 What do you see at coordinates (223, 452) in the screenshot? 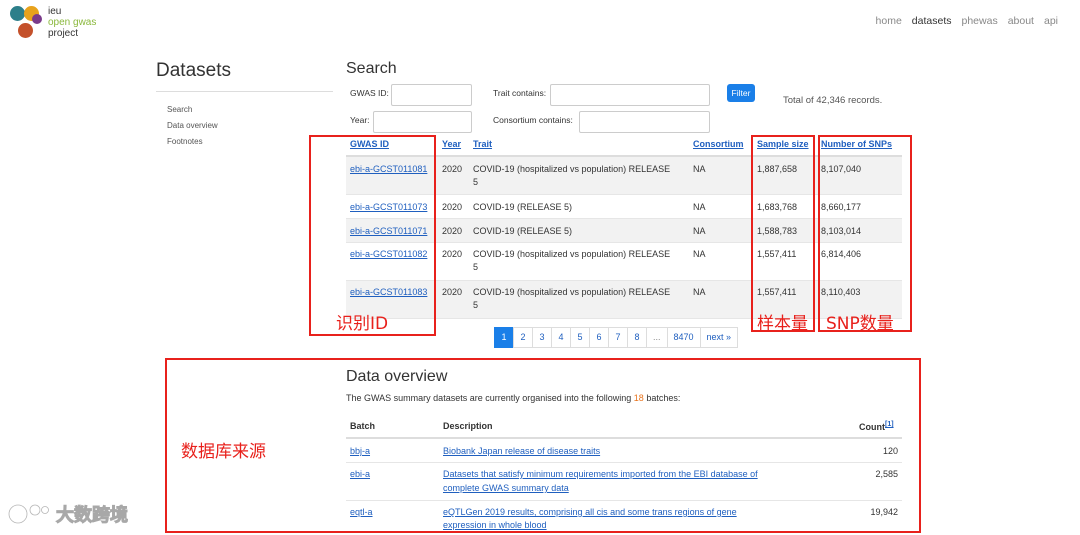
I see `annotation-label-source: 数据库来源` at bounding box center [223, 452].